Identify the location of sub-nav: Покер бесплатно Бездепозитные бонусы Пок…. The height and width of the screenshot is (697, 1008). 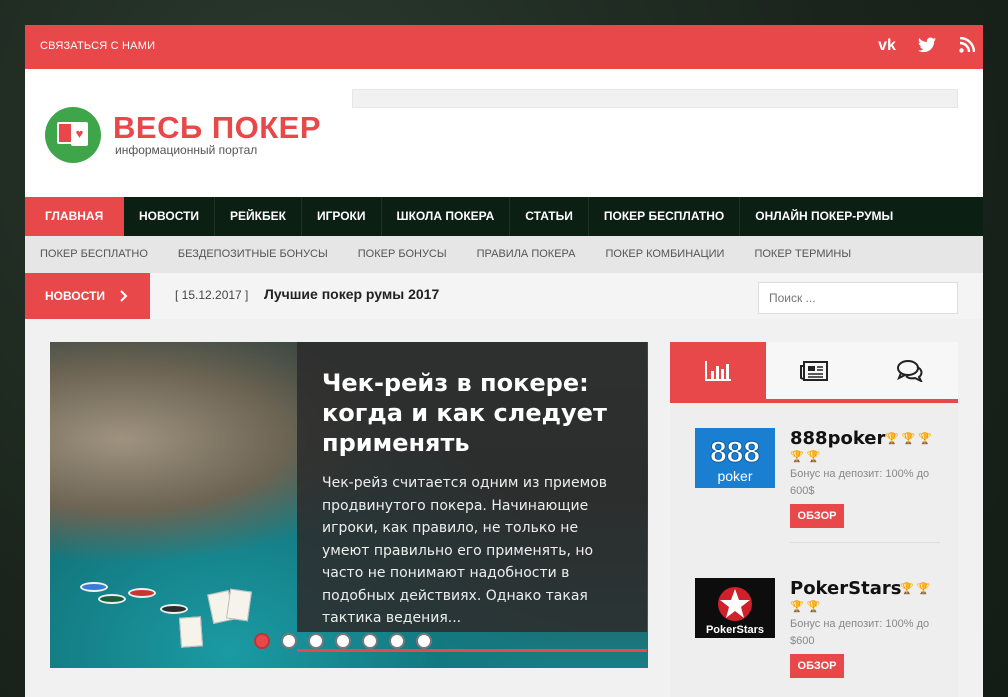
(504, 254).